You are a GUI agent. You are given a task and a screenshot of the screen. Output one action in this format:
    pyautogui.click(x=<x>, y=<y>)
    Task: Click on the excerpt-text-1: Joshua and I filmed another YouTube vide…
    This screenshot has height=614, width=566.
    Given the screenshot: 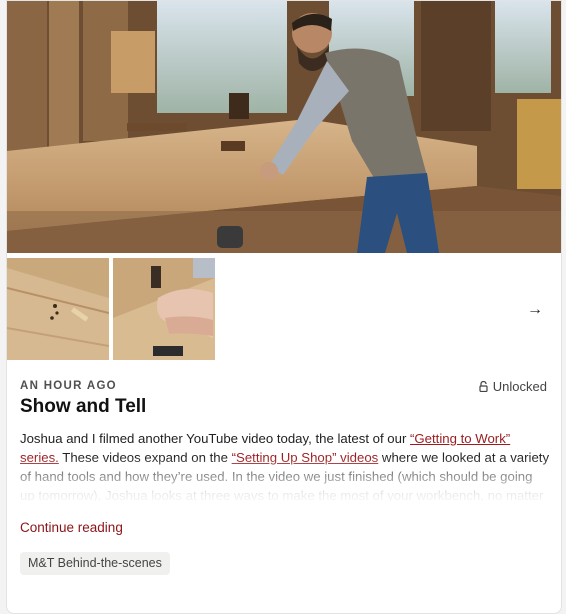 What is the action you would take?
    pyautogui.click(x=215, y=438)
    